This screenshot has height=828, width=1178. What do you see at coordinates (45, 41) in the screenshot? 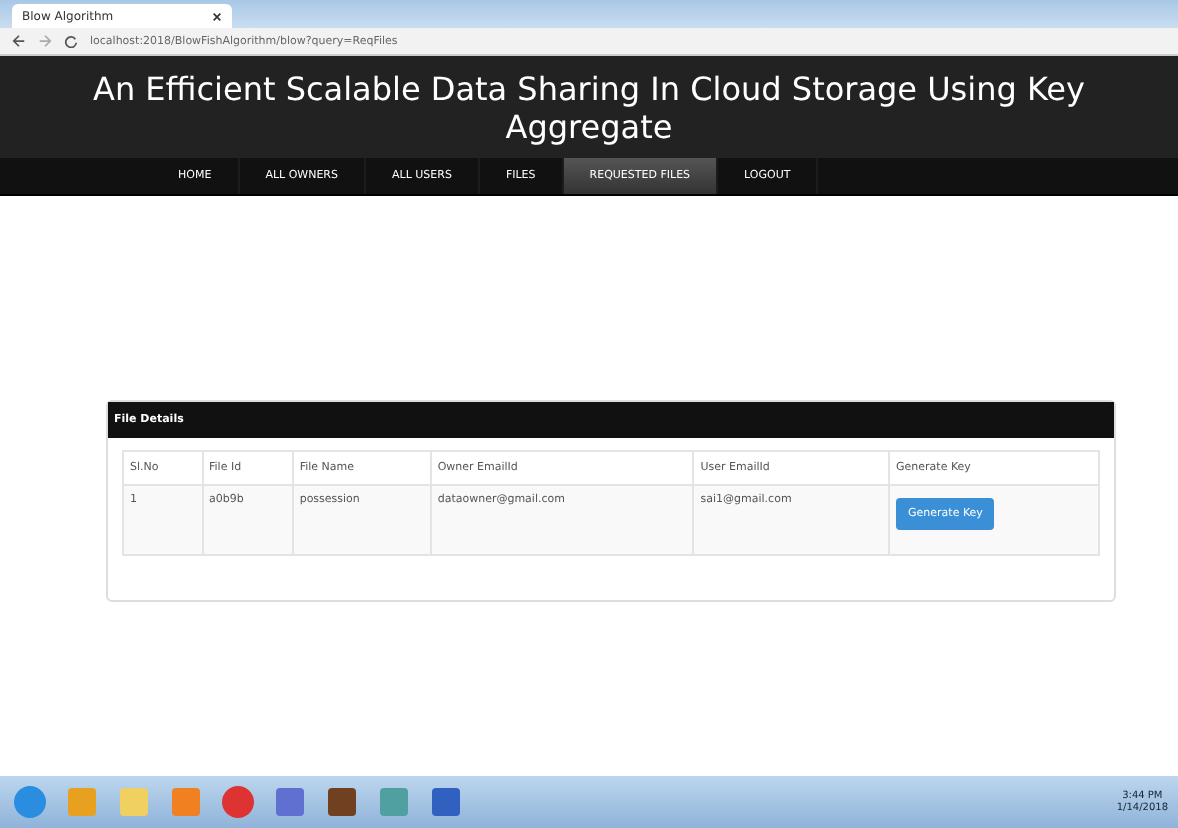
I see `forward-icon` at bounding box center [45, 41].